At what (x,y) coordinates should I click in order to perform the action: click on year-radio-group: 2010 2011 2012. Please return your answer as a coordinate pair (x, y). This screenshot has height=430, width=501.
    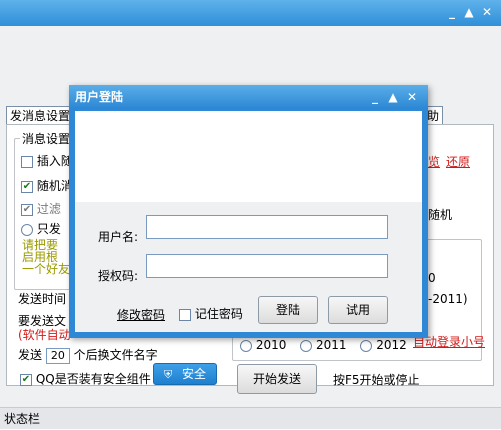
    Looking at the image, I should click on (323, 345).